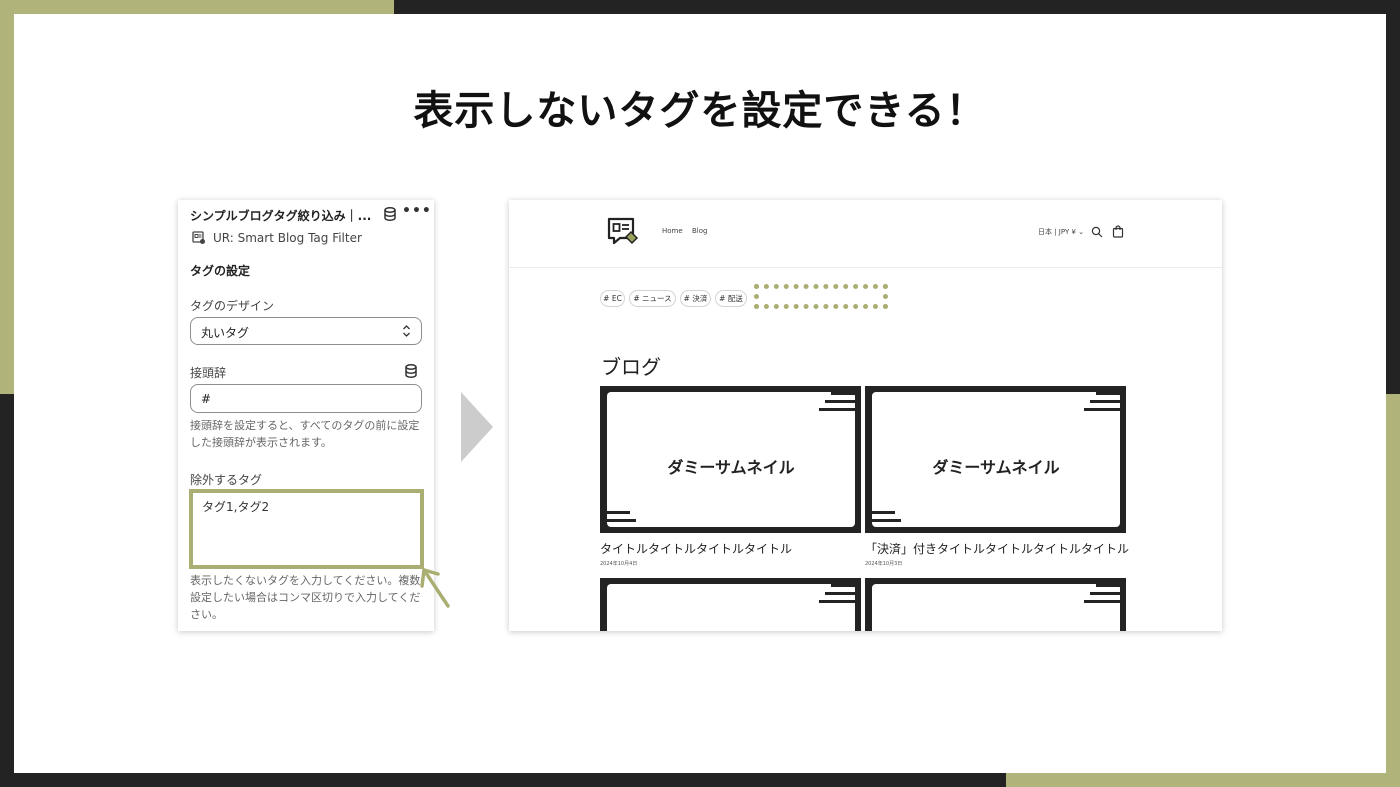 Image resolution: width=1400 pixels, height=787 pixels. I want to click on header-divider, so click(865, 267).